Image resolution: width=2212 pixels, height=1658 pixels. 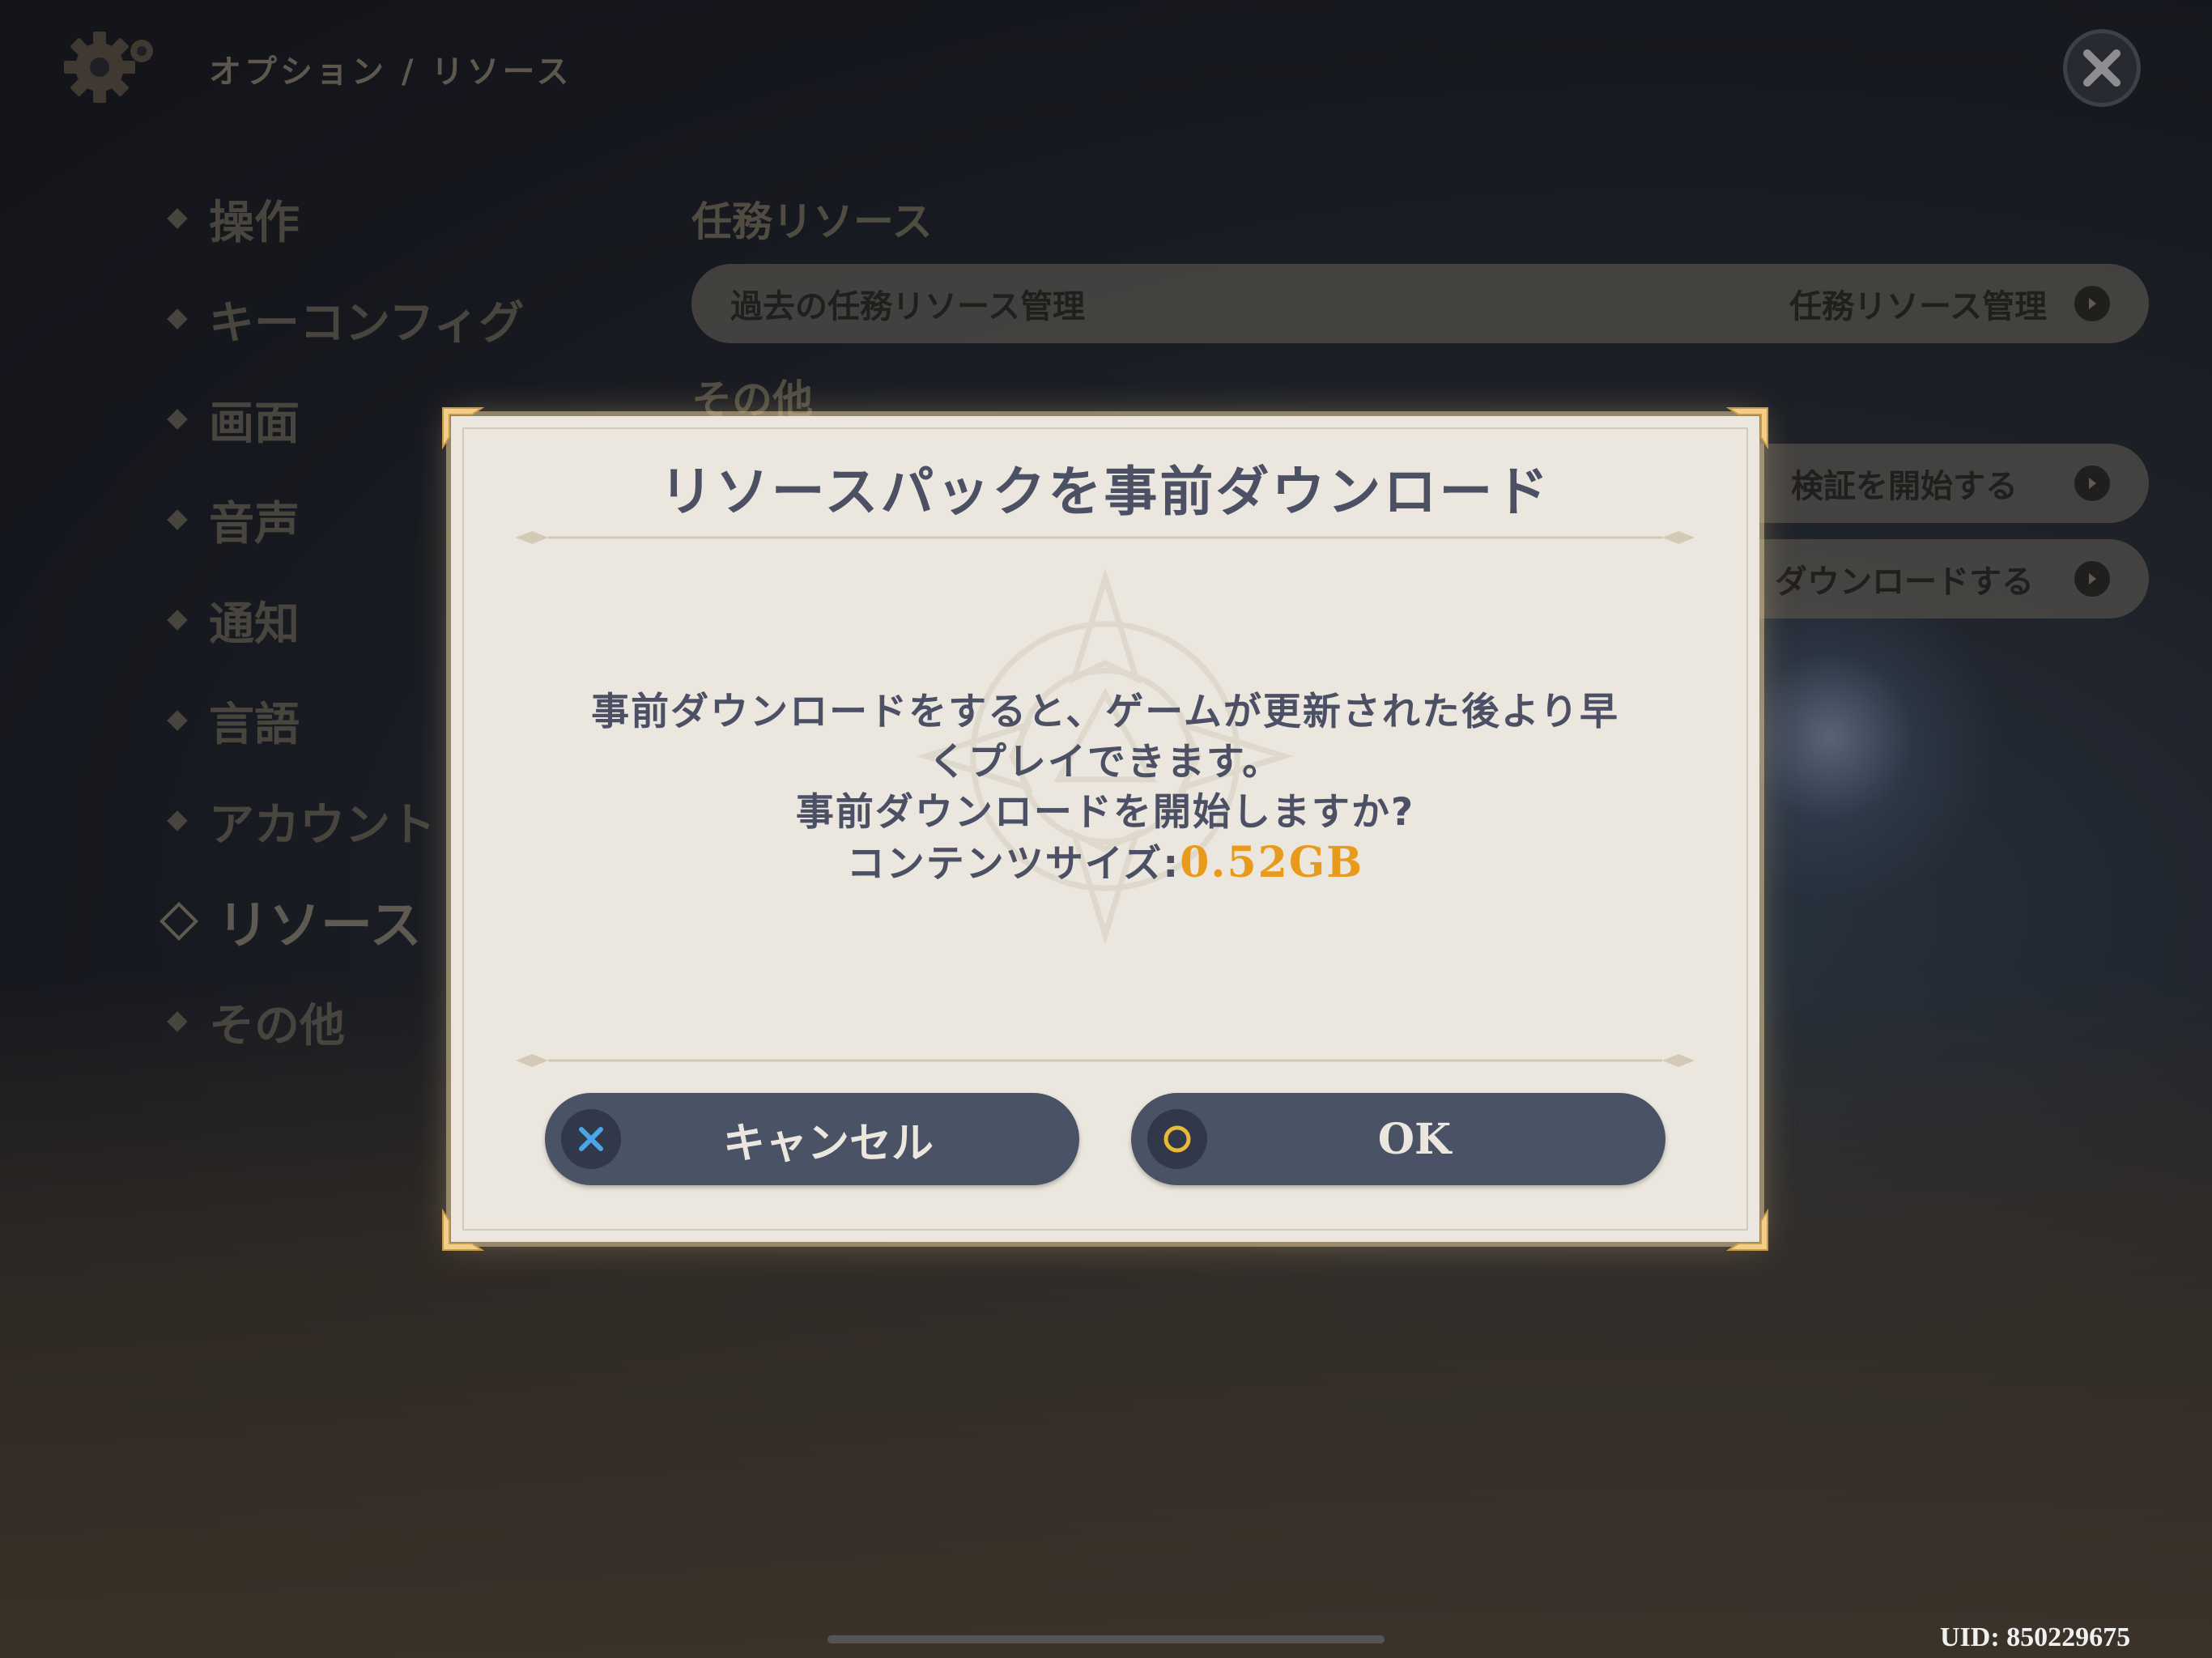 I want to click on content-size: コンテンツサイズ:0.52GB, so click(x=1105, y=864).